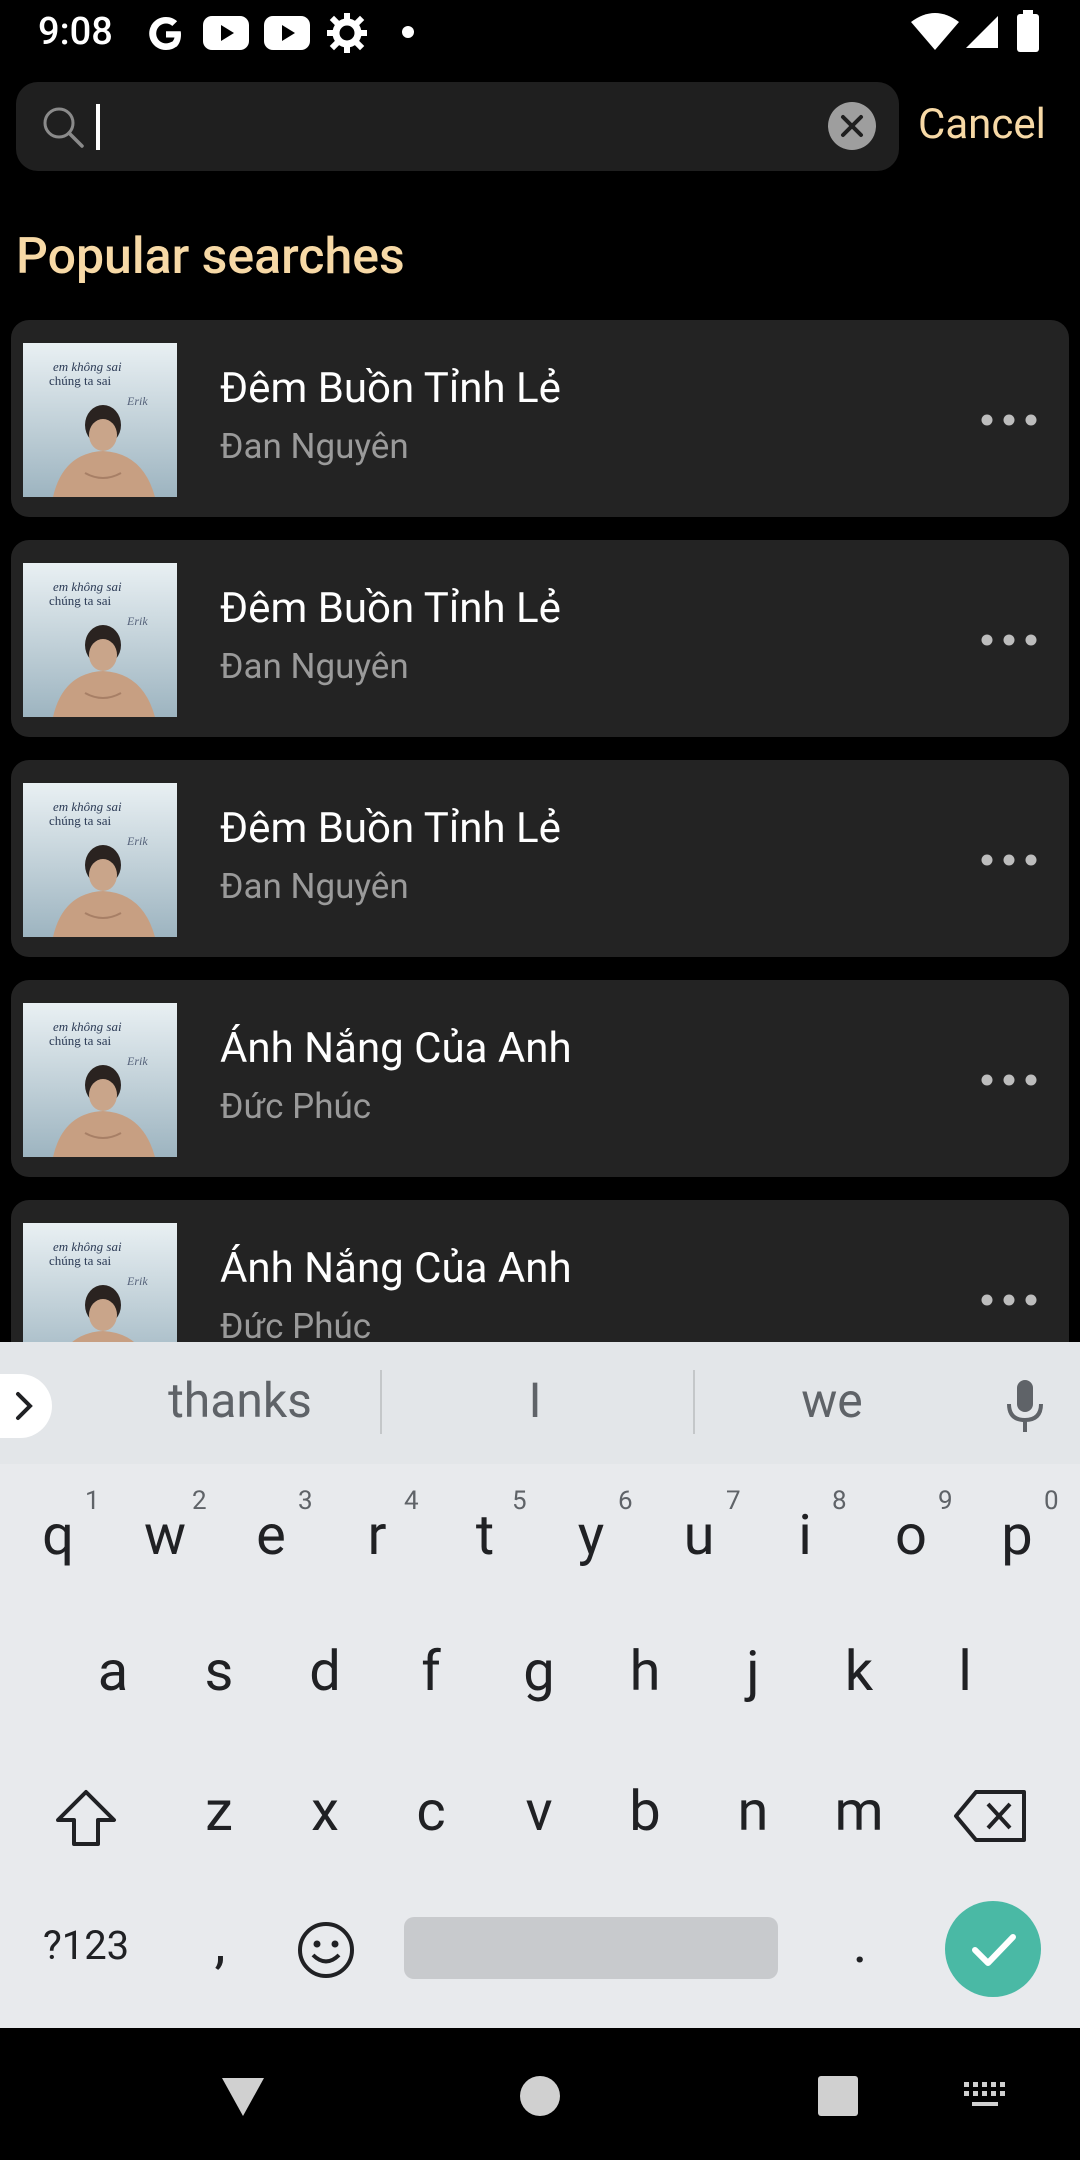 This screenshot has width=1080, height=2160. What do you see at coordinates (935, 31) in the screenshot?
I see `wifi-icon` at bounding box center [935, 31].